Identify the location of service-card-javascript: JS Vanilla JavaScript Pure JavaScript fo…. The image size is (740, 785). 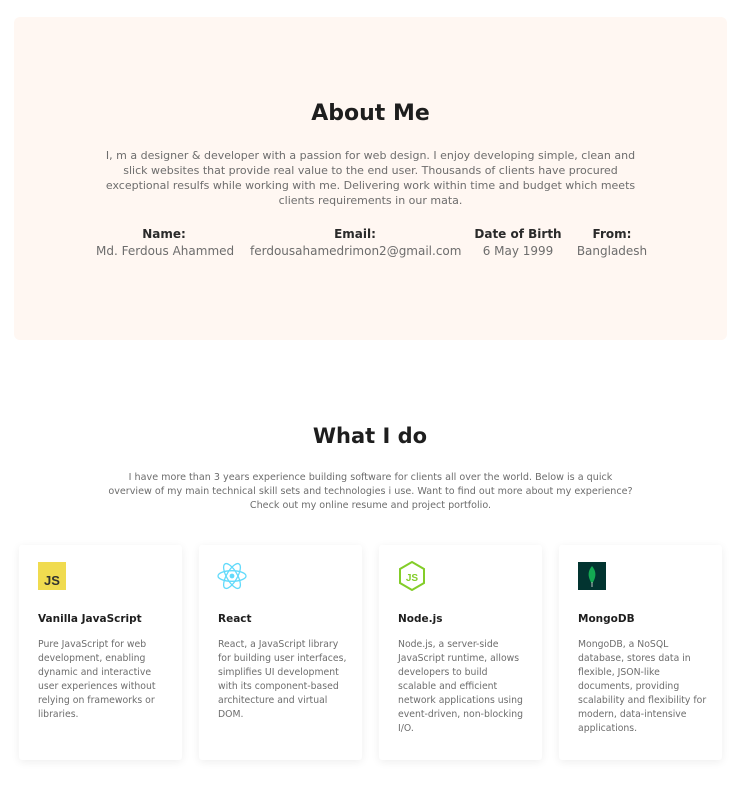
(100, 652).